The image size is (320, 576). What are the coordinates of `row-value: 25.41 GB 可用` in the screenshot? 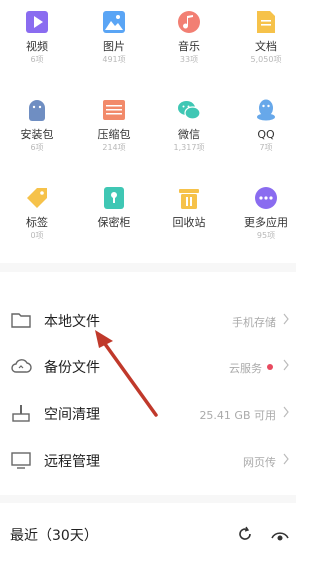 It's located at (237, 415).